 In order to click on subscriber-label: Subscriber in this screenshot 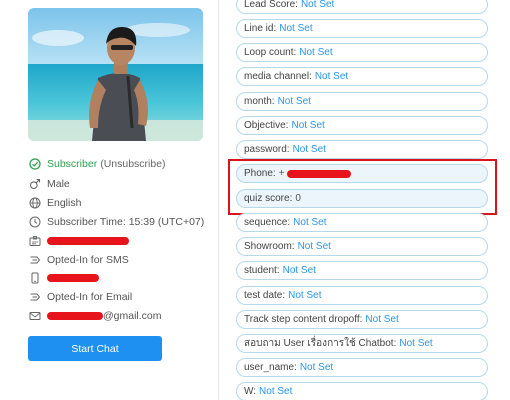, I will do `click(72, 164)`.